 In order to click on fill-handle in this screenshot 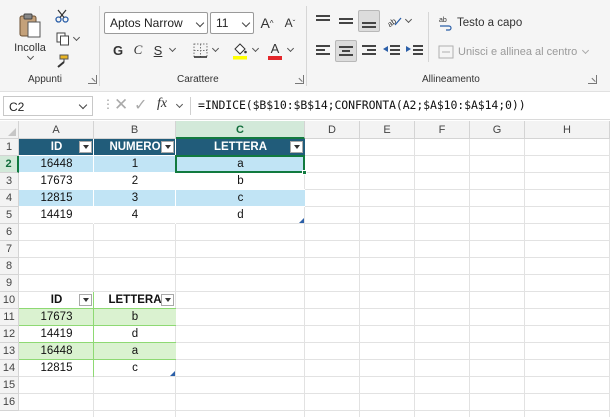, I will do `click(304, 172)`.